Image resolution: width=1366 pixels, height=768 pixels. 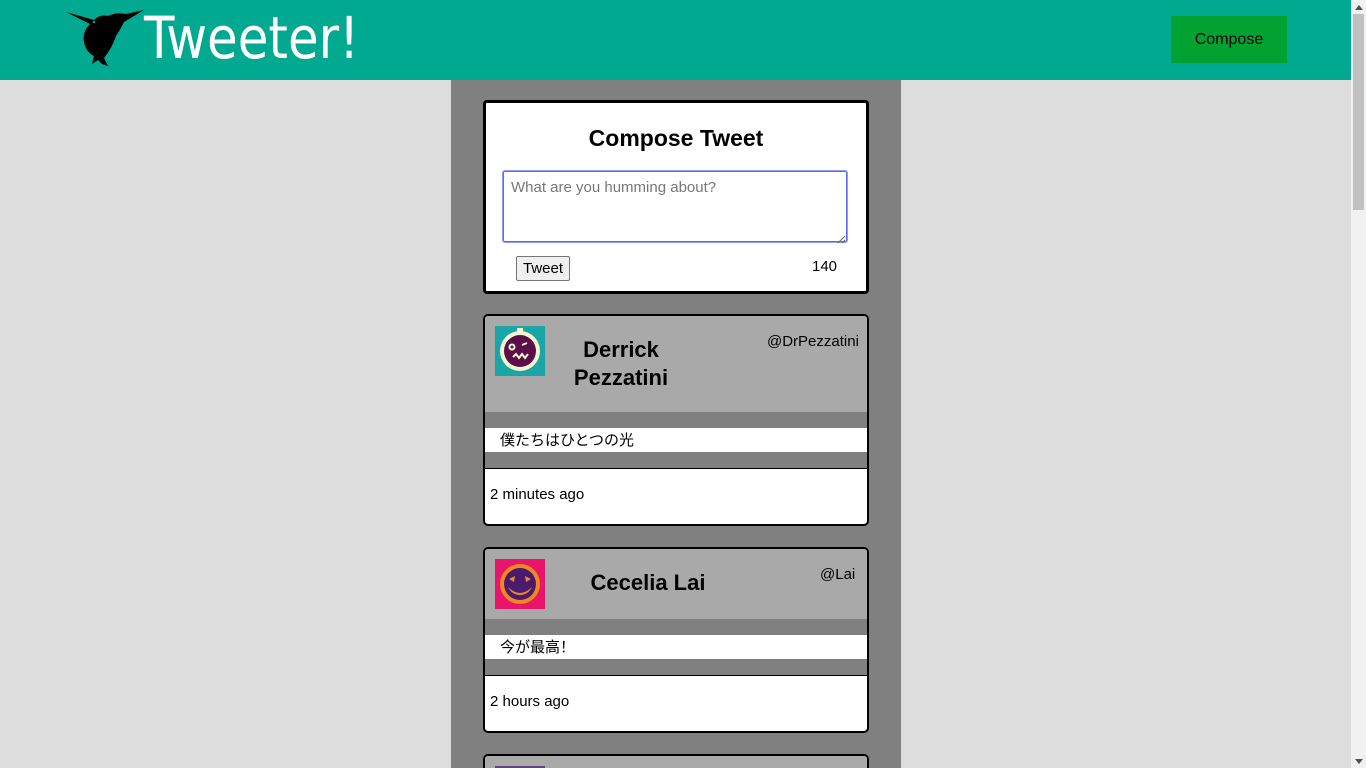 I want to click on tweet-timestamp: 2 minutes ago, so click(x=537, y=494).